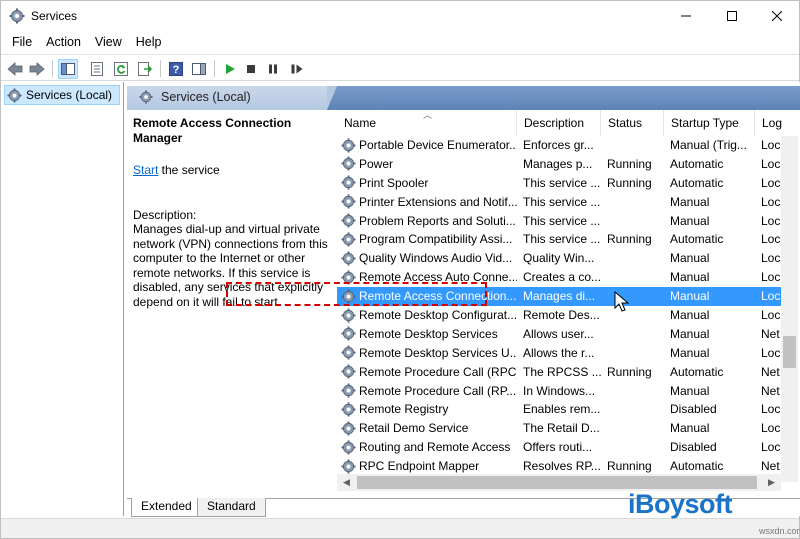 The height and width of the screenshot is (539, 800). I want to click on start-service-button, so click(230, 69).